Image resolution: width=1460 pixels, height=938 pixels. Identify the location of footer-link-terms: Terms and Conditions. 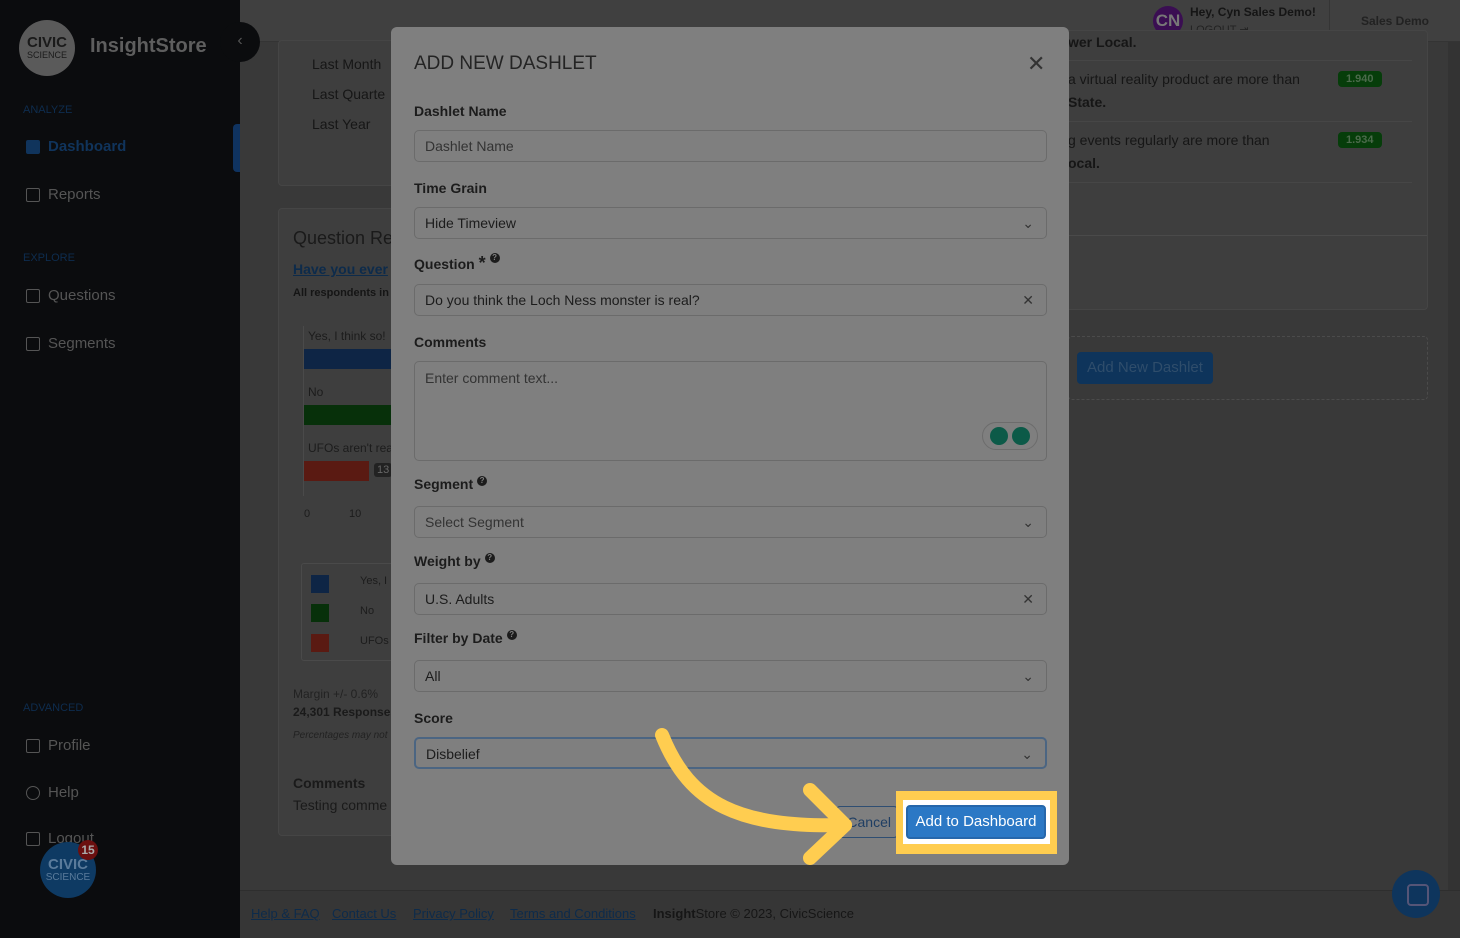
(573, 913).